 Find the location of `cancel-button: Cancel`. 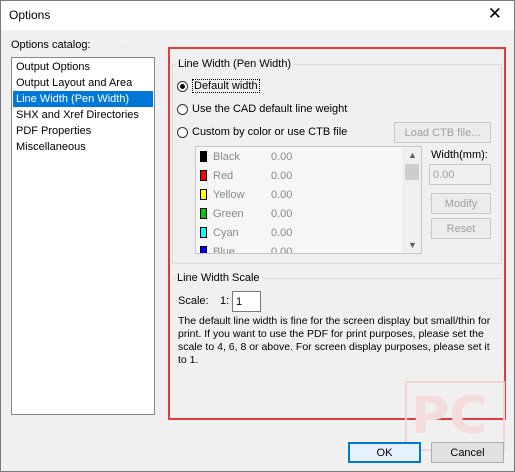

cancel-button: Cancel is located at coordinates (467, 452).